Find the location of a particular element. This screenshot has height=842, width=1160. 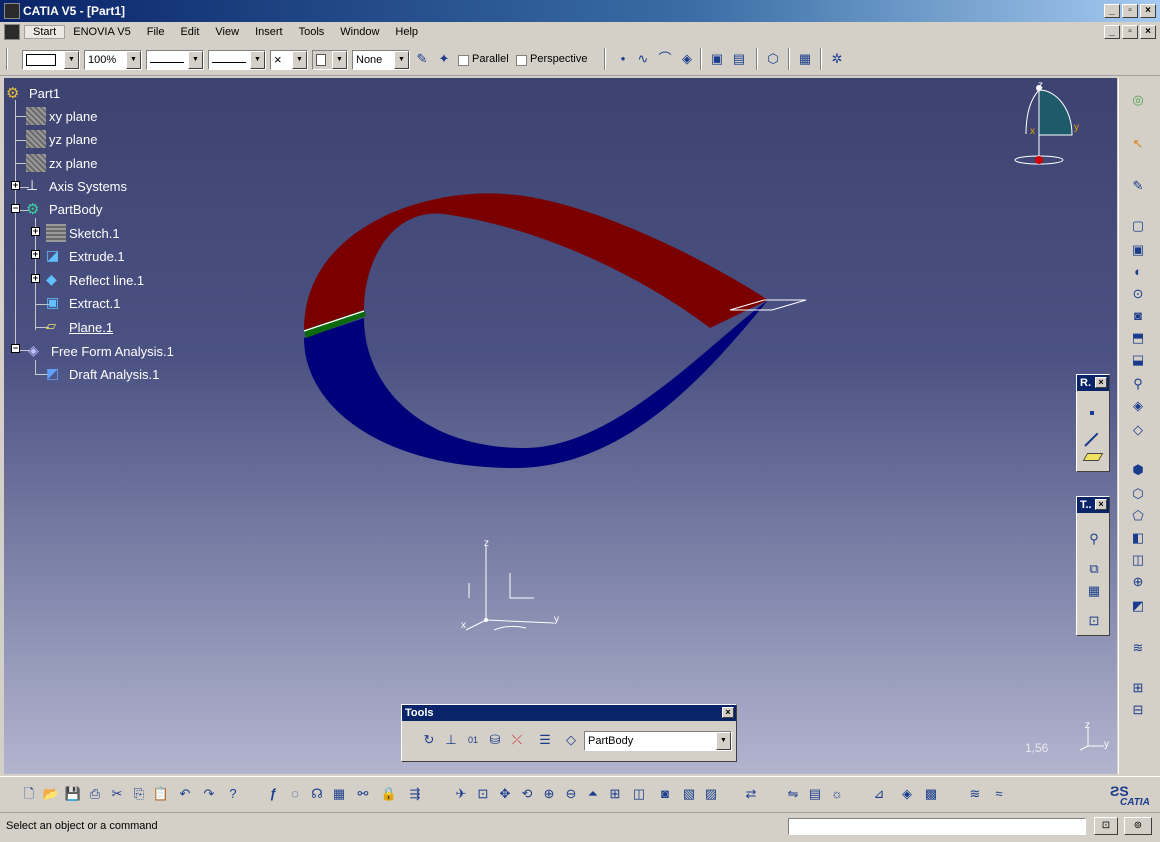

open-folder-icon: 📂 is located at coordinates (51, 794).